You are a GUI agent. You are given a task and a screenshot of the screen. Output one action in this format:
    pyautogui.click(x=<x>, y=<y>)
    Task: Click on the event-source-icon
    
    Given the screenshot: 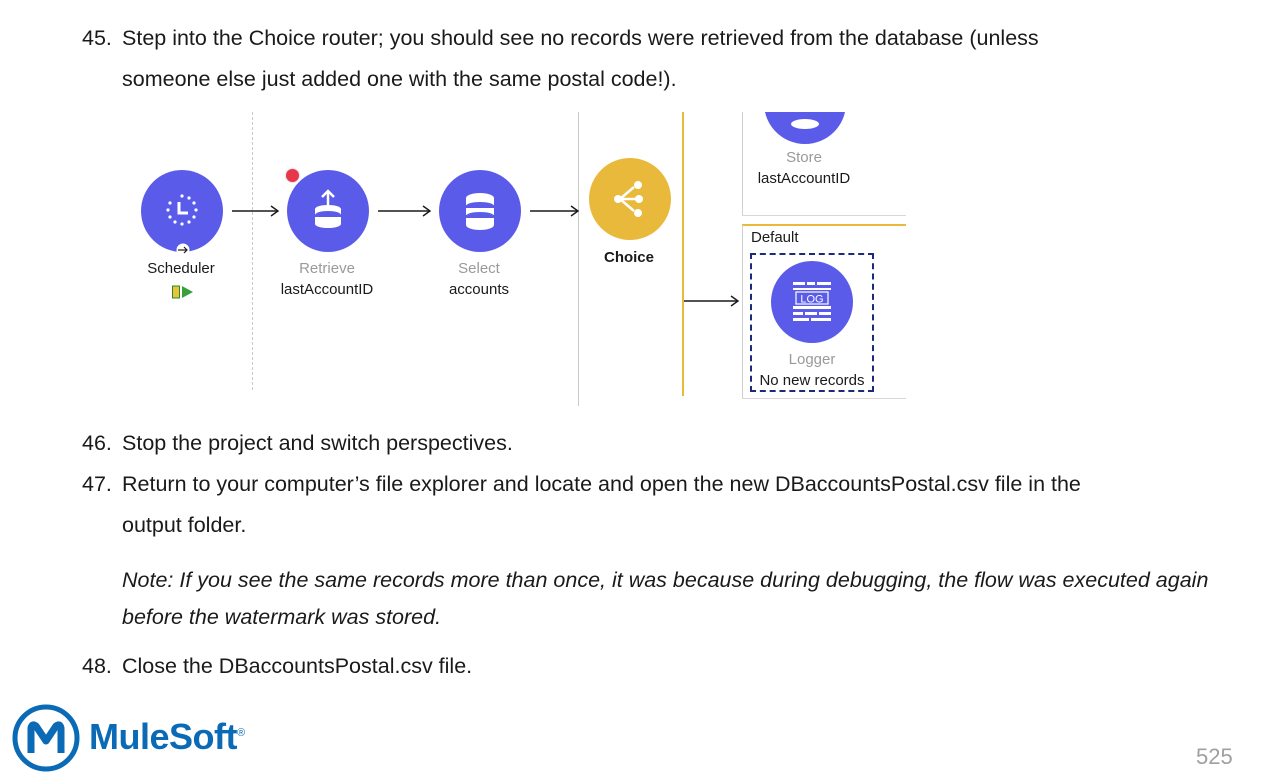 What is the action you would take?
    pyautogui.click(x=183, y=250)
    